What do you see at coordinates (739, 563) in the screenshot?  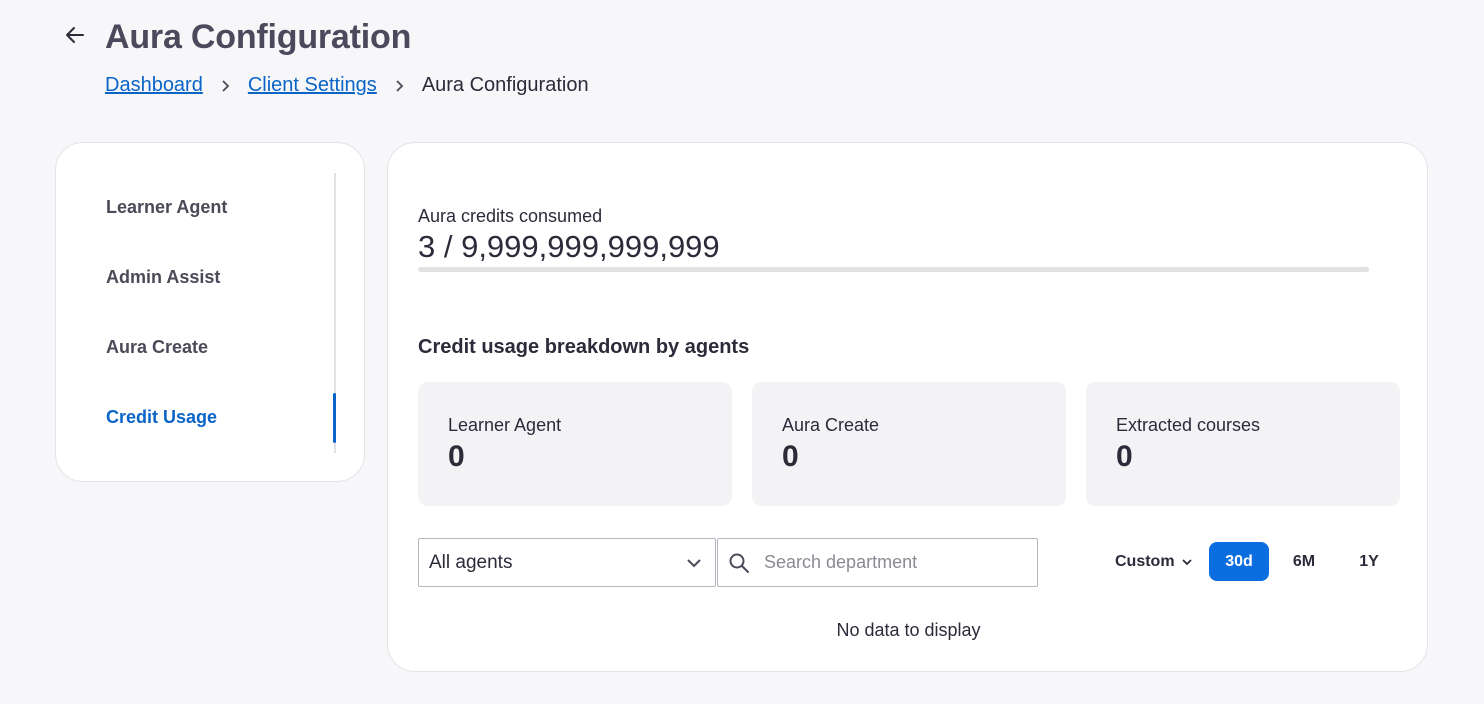 I see `search-icon` at bounding box center [739, 563].